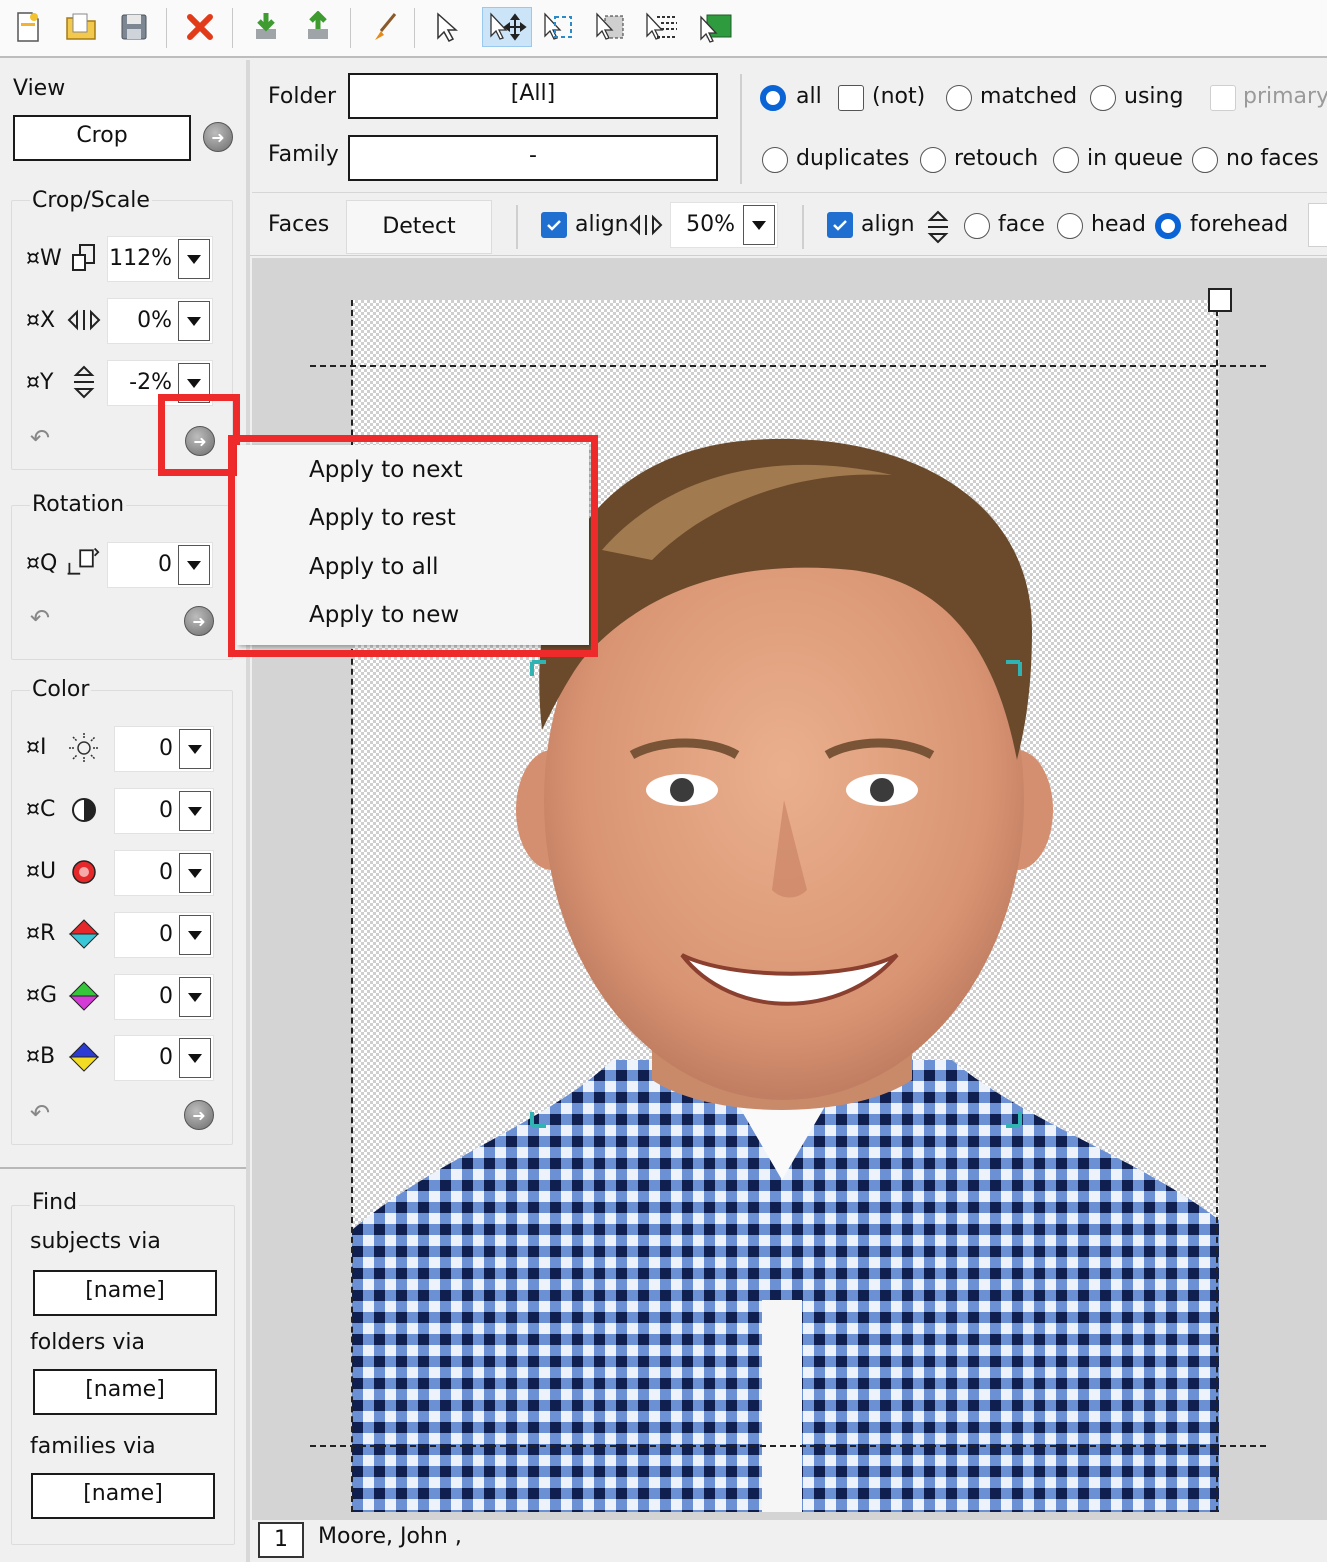 This screenshot has height=1562, width=1327. I want to click on align-face-radio, so click(977, 226).